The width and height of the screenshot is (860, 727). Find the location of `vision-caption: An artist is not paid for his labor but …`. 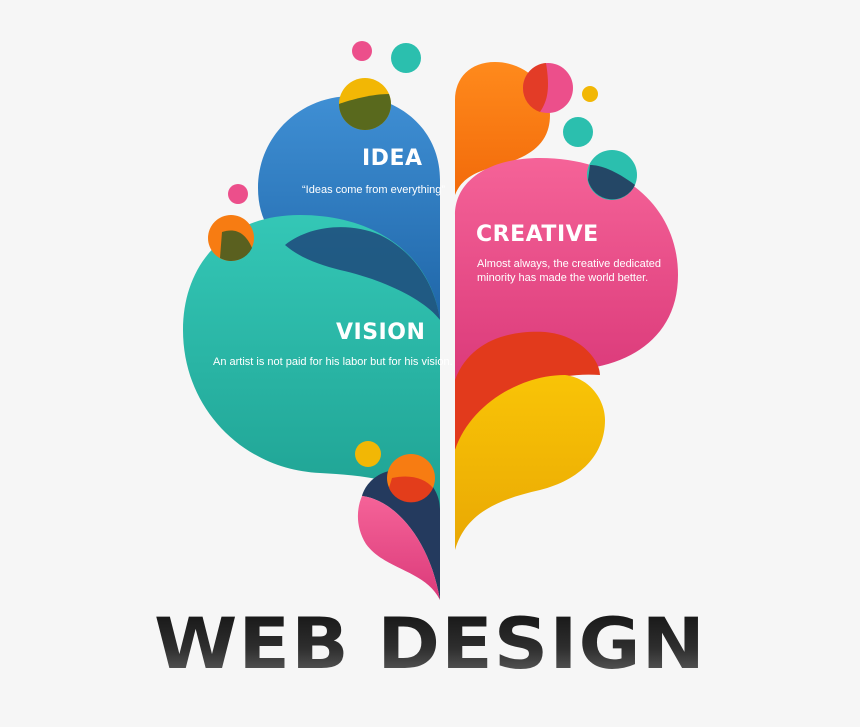

vision-caption: An artist is not paid for his labor but … is located at coordinates (333, 362).